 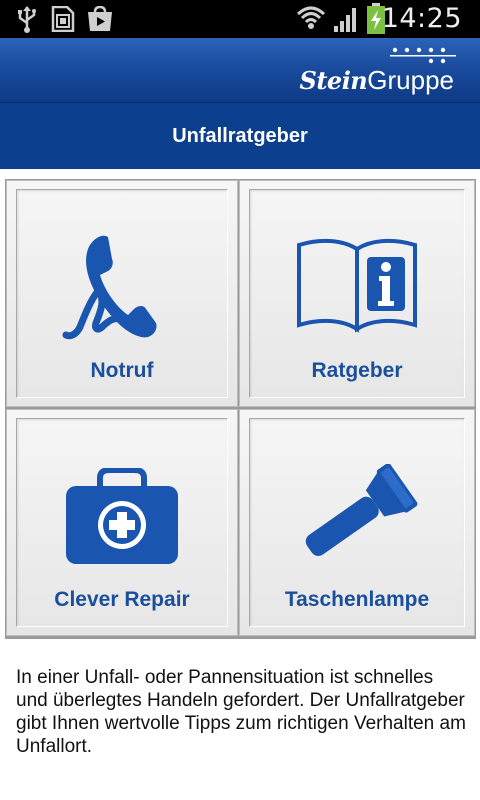 I want to click on usb-icon, so click(x=27, y=19).